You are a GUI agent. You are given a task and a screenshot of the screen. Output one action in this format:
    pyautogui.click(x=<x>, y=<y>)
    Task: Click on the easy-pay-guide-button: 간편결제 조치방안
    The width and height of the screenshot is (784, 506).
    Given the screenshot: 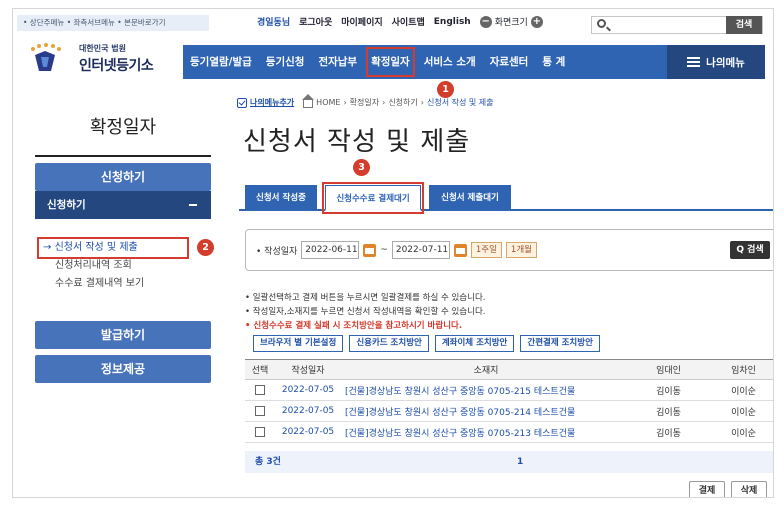 What is the action you would take?
    pyautogui.click(x=560, y=343)
    